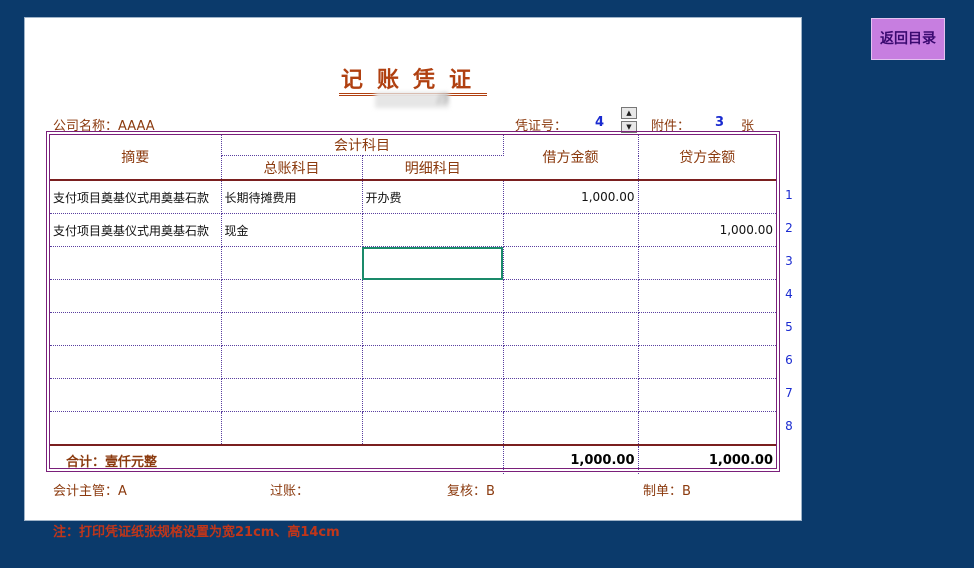  What do you see at coordinates (789, 195) in the screenshot?
I see `row-number: 1` at bounding box center [789, 195].